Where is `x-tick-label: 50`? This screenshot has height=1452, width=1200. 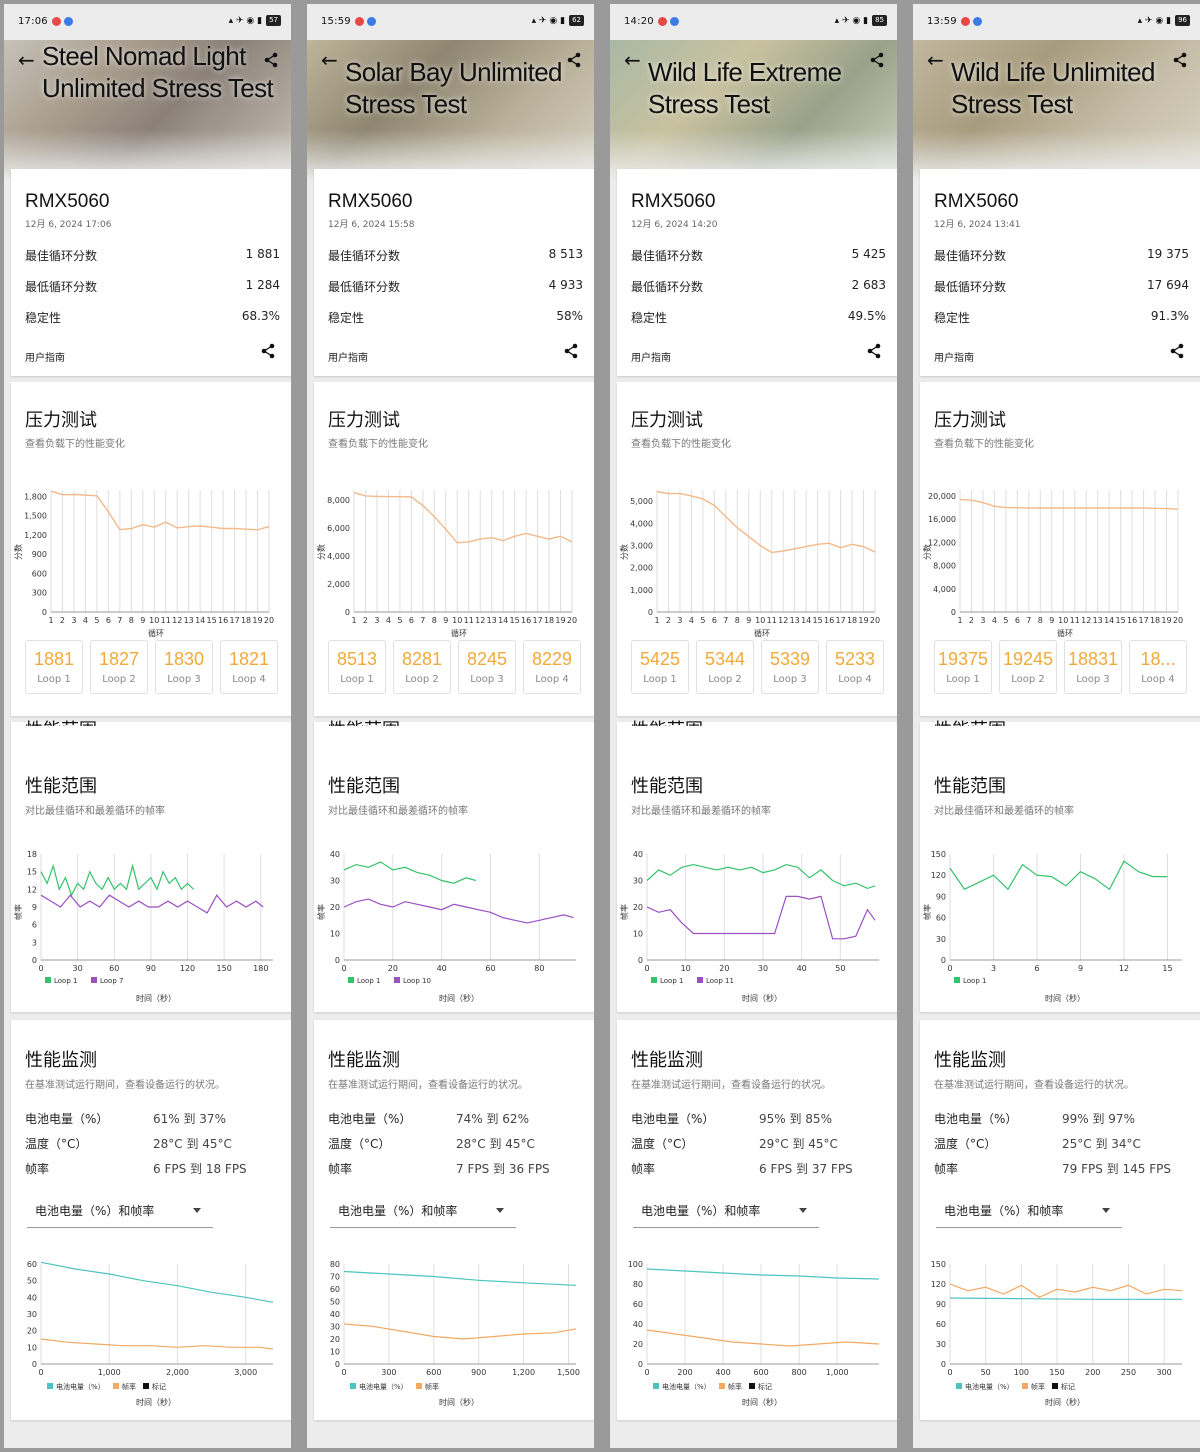 x-tick-label: 50 is located at coordinates (986, 1372).